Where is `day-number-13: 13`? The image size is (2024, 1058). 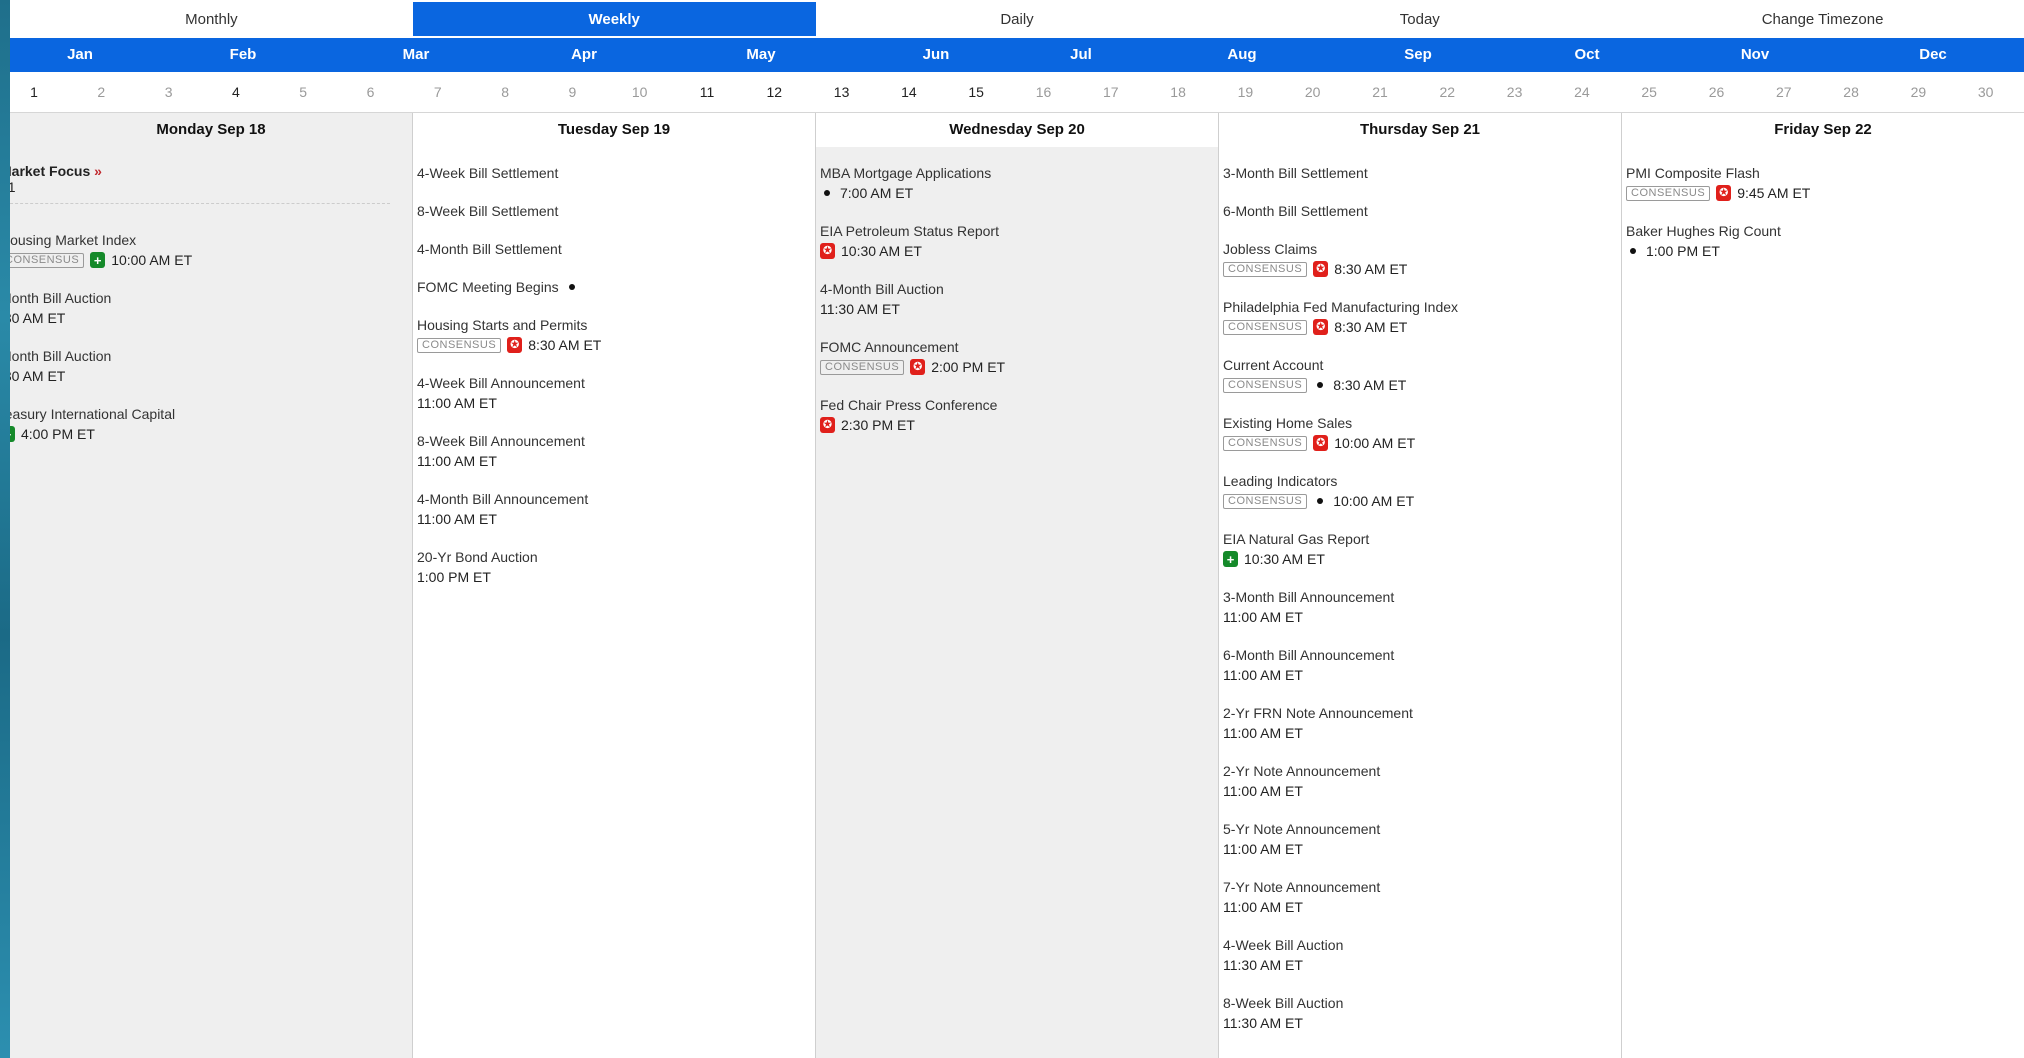
day-number-13: 13 is located at coordinates (842, 92).